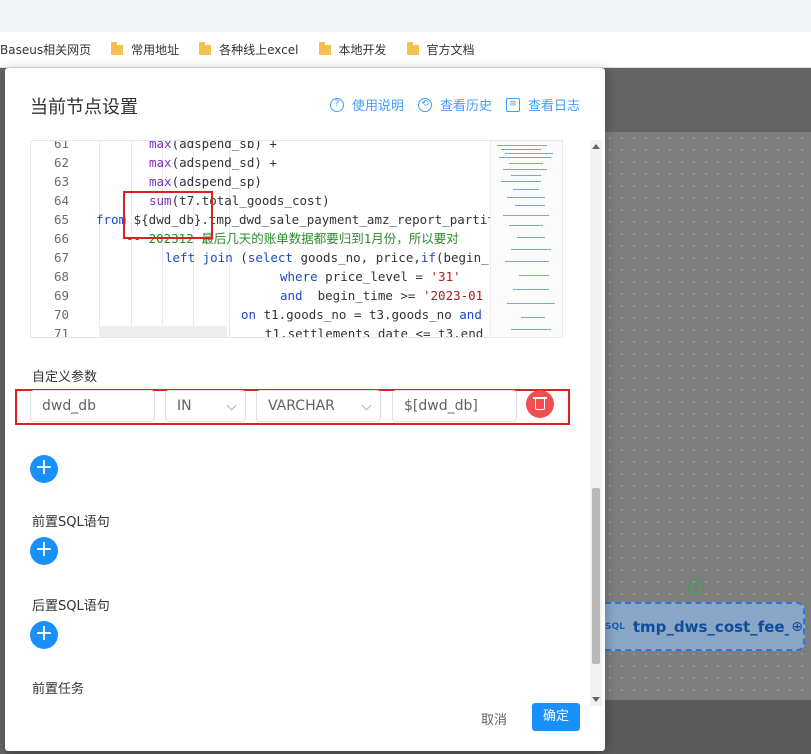 Image resolution: width=811 pixels, height=754 pixels. Describe the element at coordinates (542, 104) in the screenshot. I see `log-link: ≡ 查看日志` at that location.